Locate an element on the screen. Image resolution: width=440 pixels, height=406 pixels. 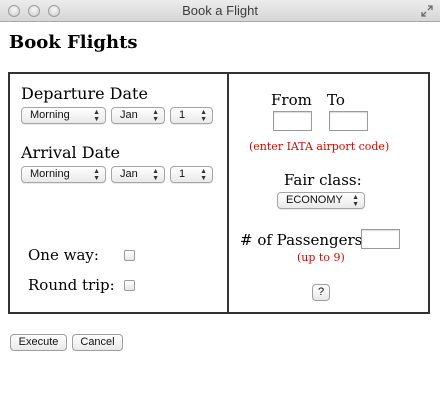
round-trip-checkbox is located at coordinates (129, 285).